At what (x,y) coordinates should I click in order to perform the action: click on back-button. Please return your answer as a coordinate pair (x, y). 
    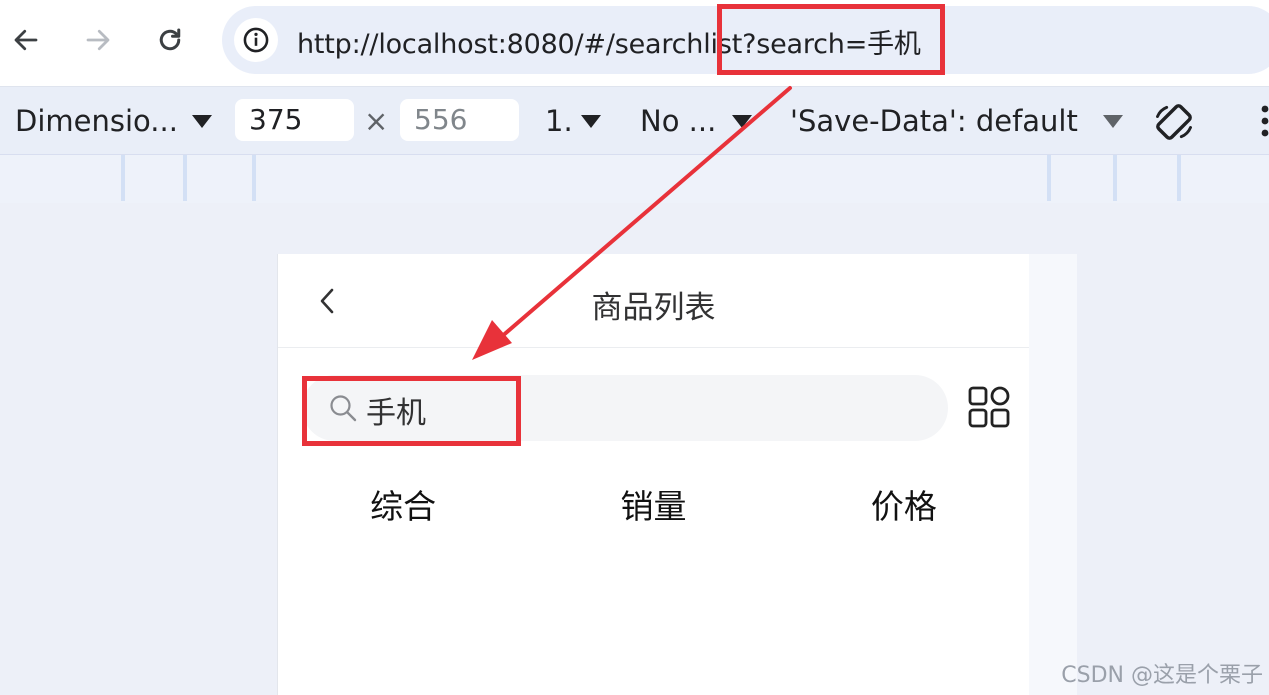
    Looking at the image, I should click on (26, 40).